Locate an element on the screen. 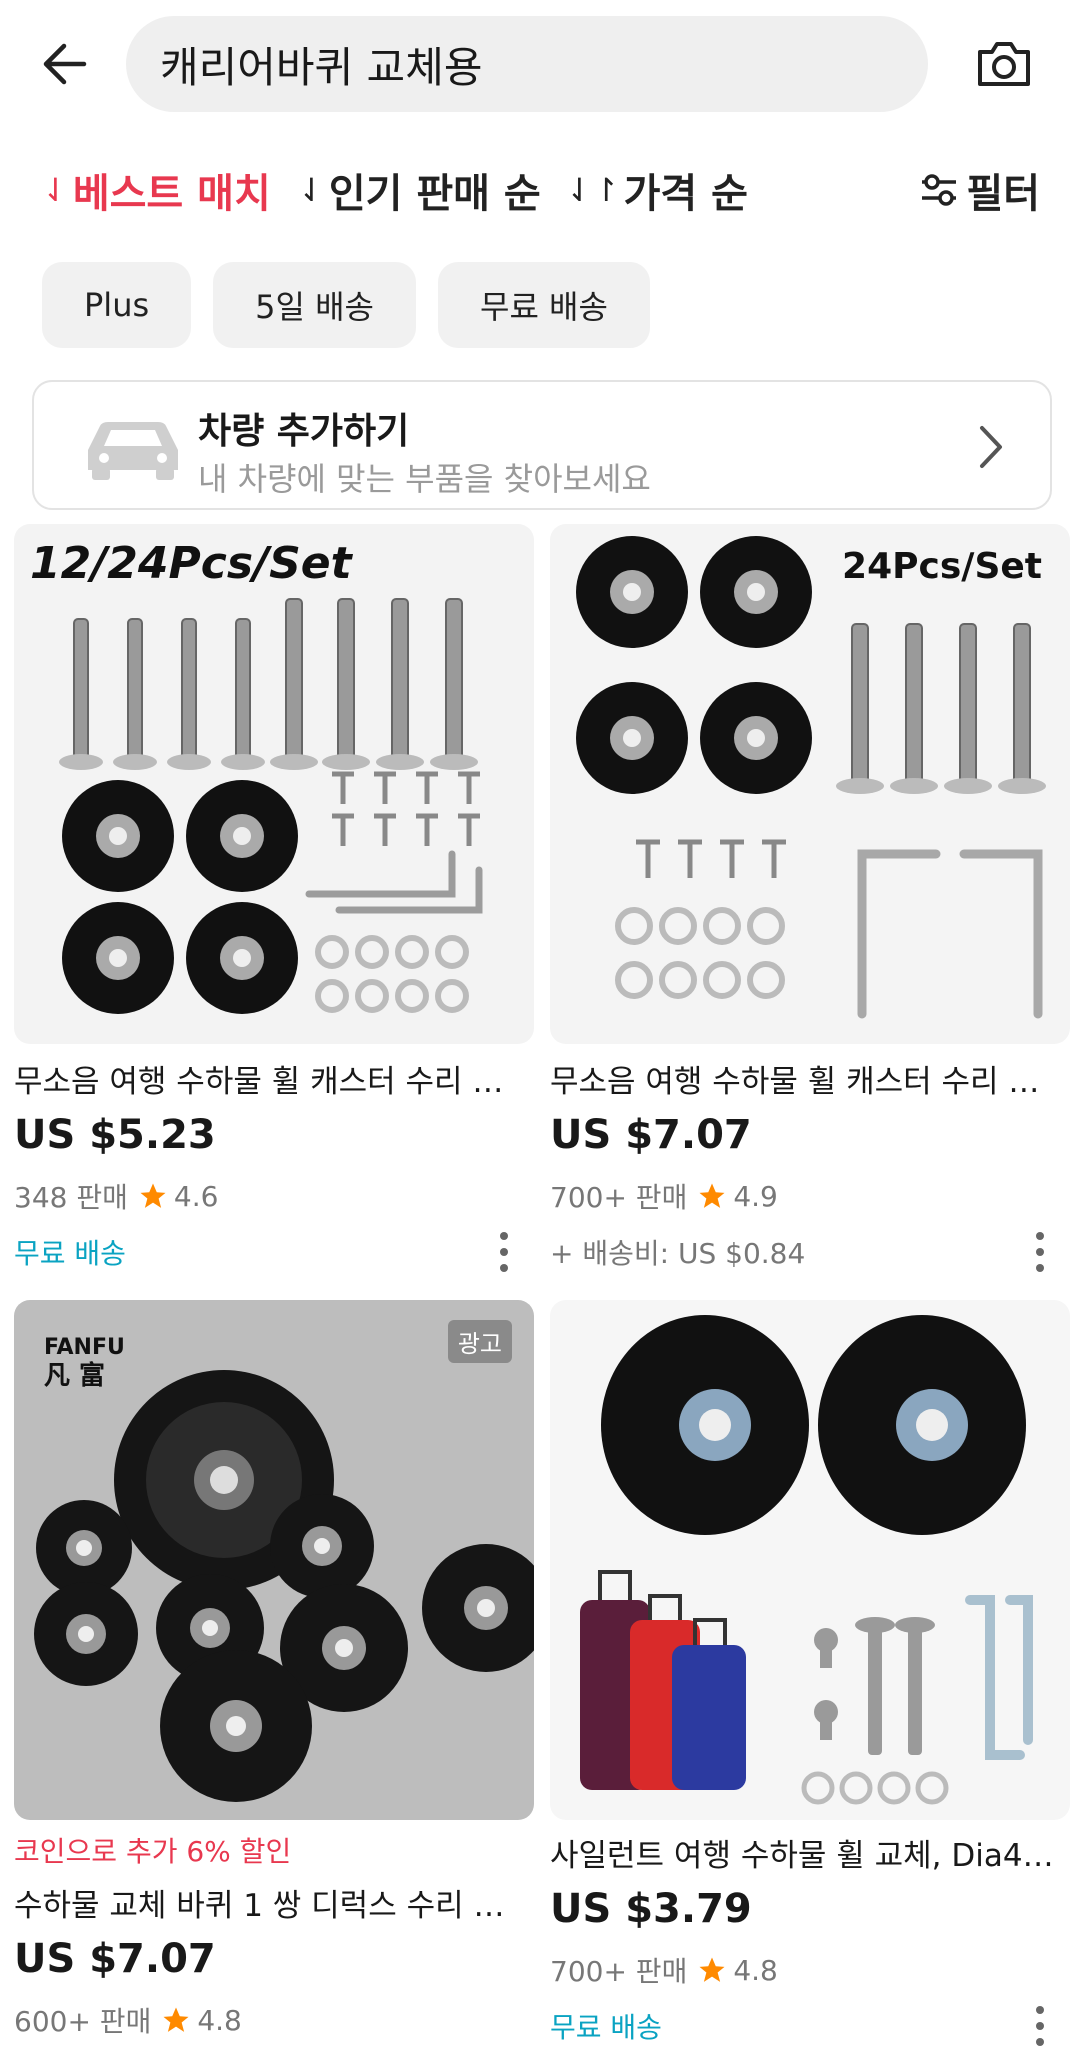 This screenshot has width=1080, height=2055. ad-badge: 광고 is located at coordinates (479, 1341).